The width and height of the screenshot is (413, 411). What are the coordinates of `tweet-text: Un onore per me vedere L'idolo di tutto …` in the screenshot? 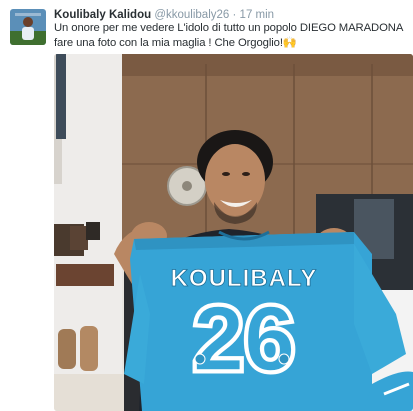 It's located at (228, 35).